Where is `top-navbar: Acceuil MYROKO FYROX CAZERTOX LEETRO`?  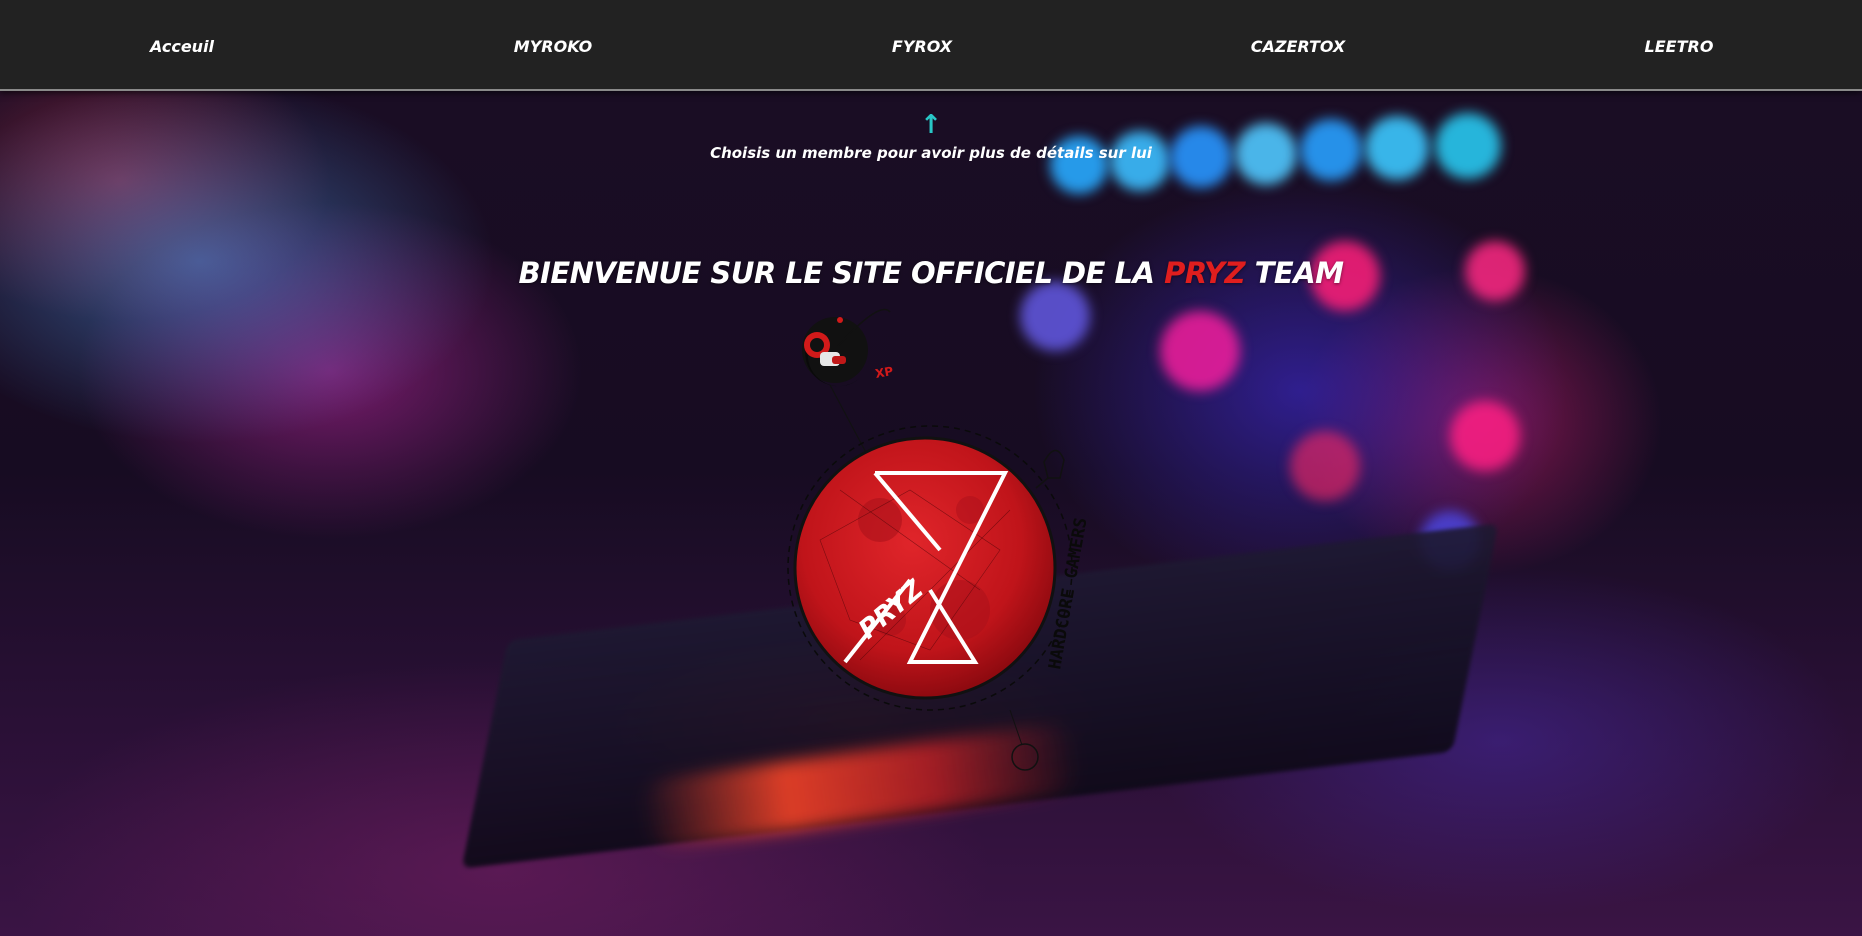 top-navbar: Acceuil MYROKO FYROX CAZERTOX LEETRO is located at coordinates (931, 45).